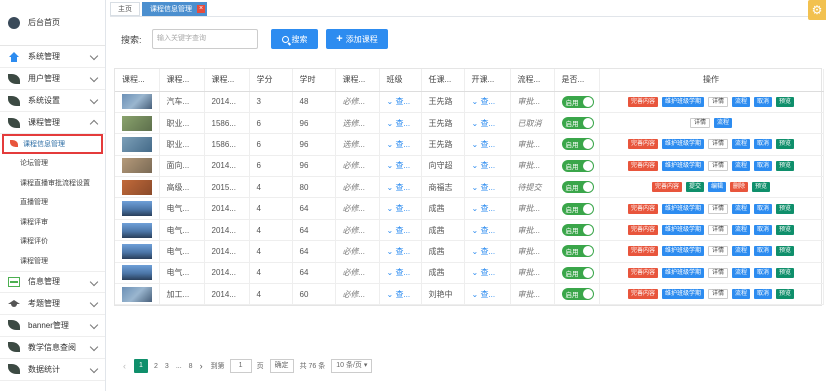 This screenshot has width=826, height=391. Describe the element at coordinates (281, 366) in the screenshot. I see `confirm-button: 确定` at that location.